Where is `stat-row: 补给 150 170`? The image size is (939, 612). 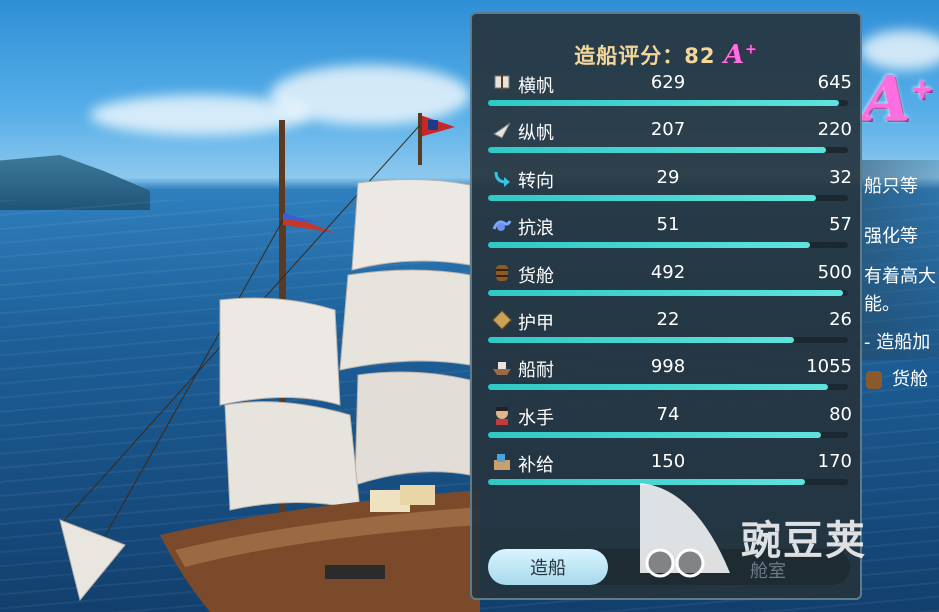 stat-row: 补给 150 170 is located at coordinates (666, 471).